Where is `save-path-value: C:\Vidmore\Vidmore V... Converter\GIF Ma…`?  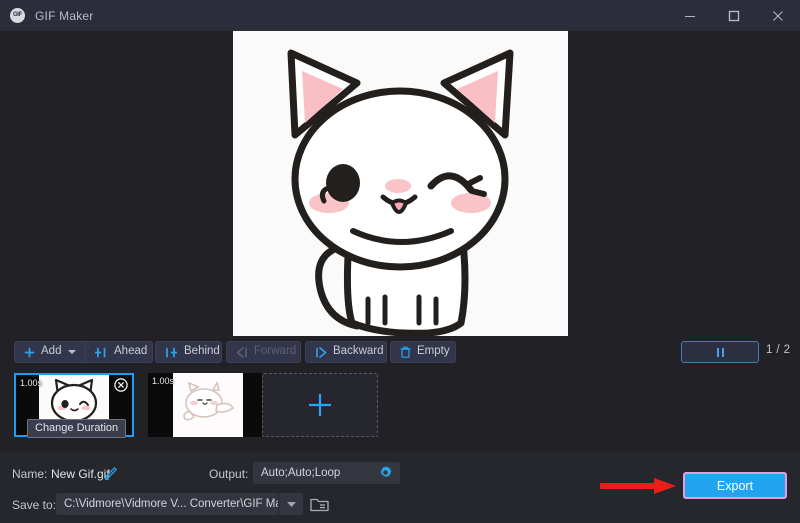
save-path-value: C:\Vidmore\Vidmore V... Converter\GIF Ma… is located at coordinates (171, 504).